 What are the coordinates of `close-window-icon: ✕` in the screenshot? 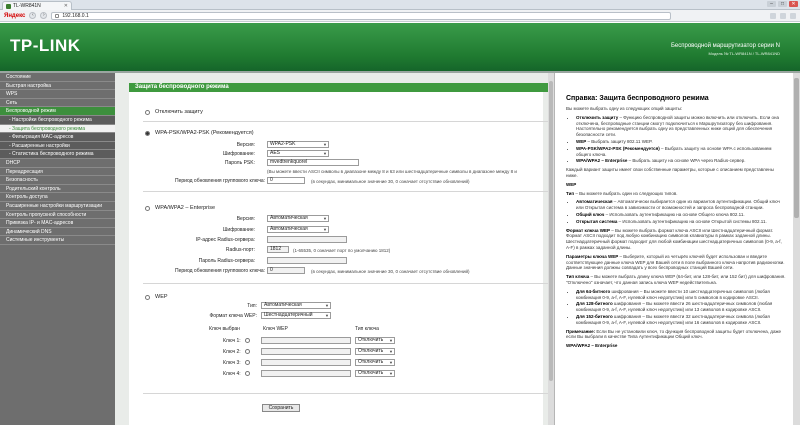 It's located at (793, 4).